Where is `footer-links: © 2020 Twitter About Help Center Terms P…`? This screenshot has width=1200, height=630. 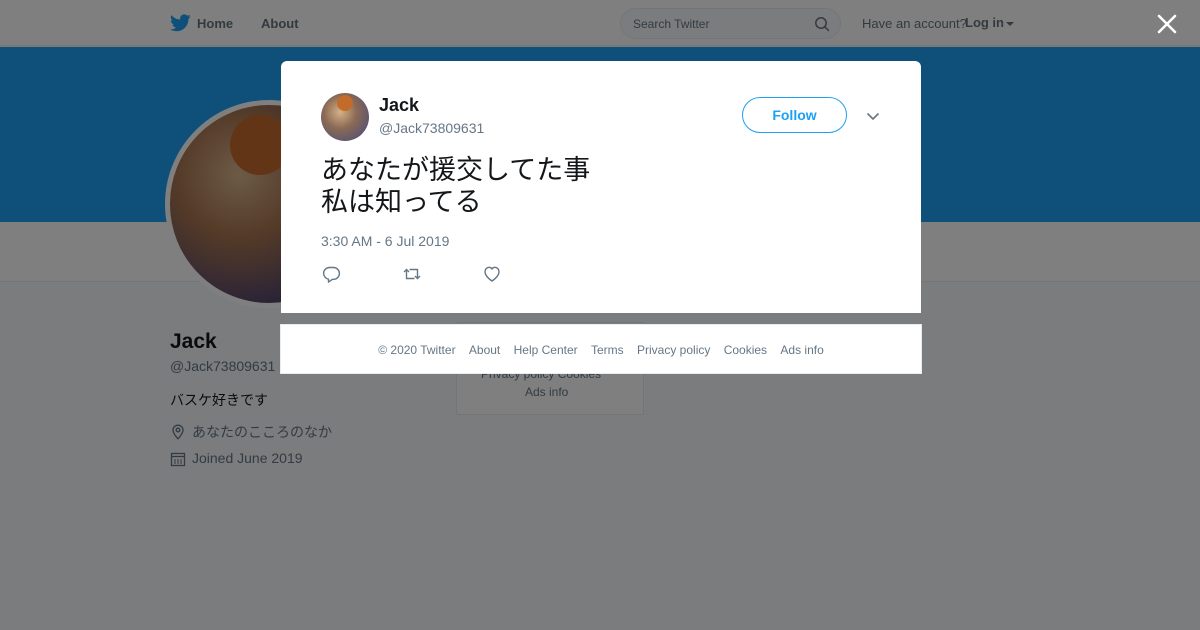
footer-links: © 2020 Twitter About Help Center Terms P… is located at coordinates (601, 350).